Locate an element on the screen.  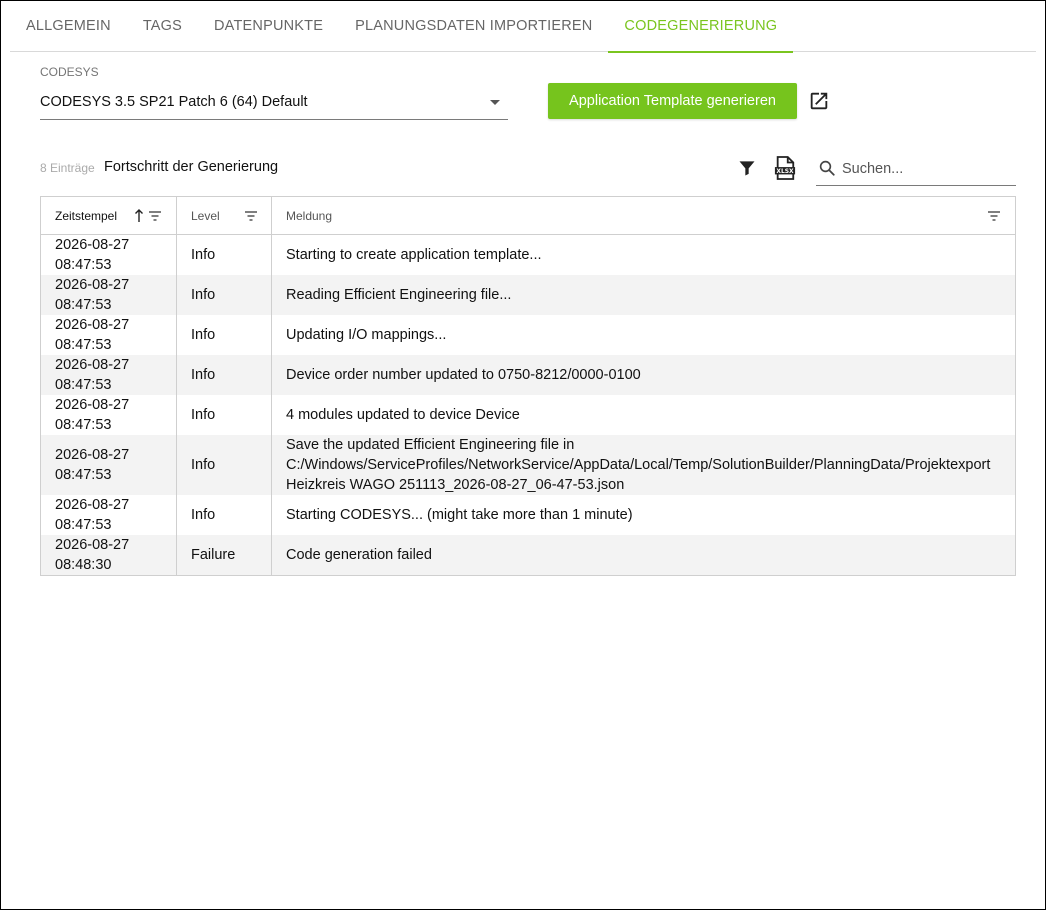
column-header-zeitstempel: Zeitstempel is located at coordinates (109, 215).